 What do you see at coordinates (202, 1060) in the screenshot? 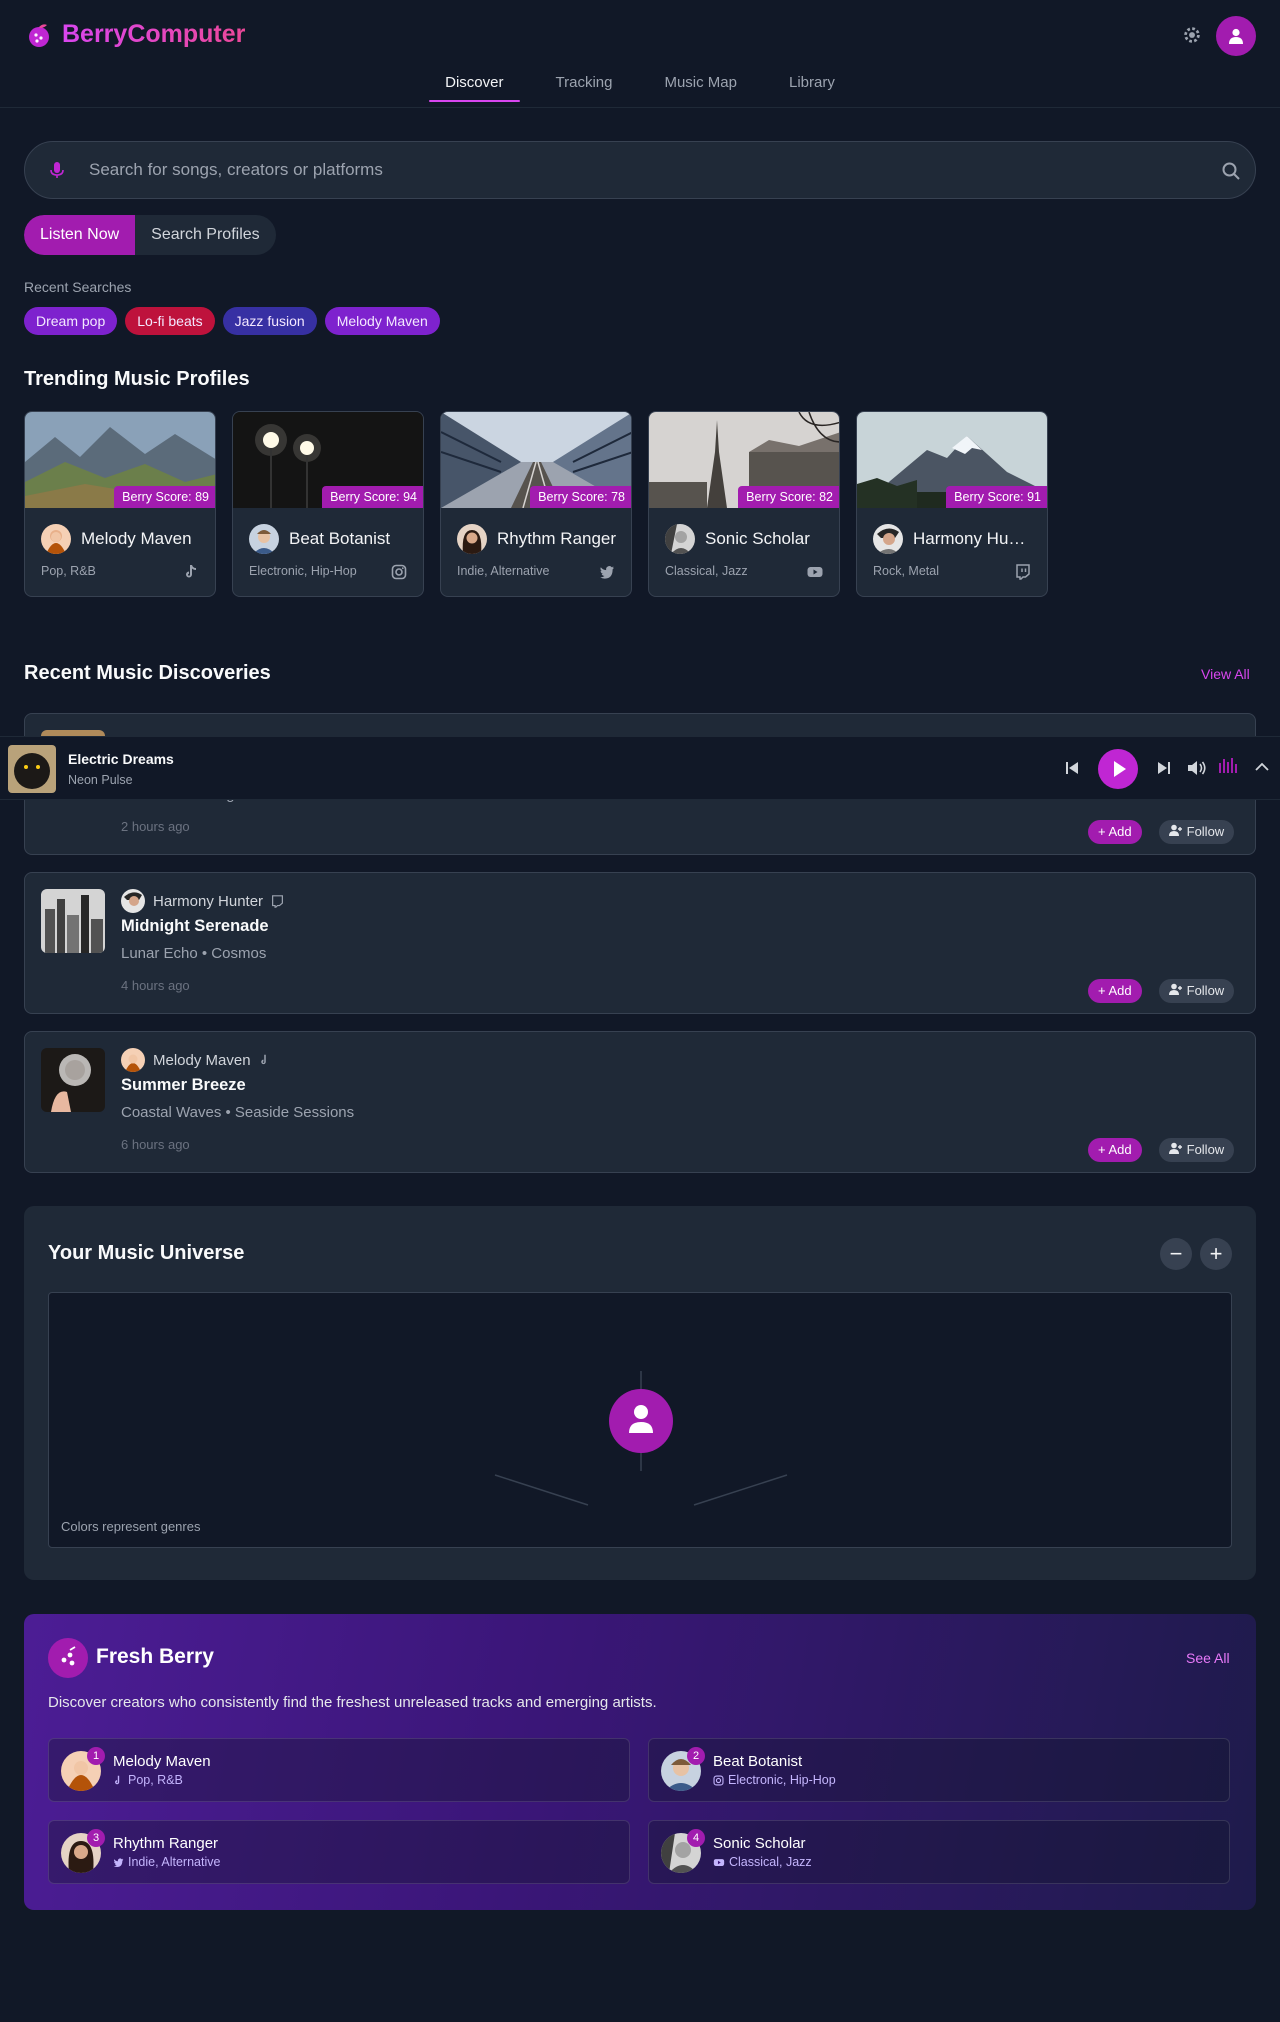
I see `creator-name: Melody Maven` at bounding box center [202, 1060].